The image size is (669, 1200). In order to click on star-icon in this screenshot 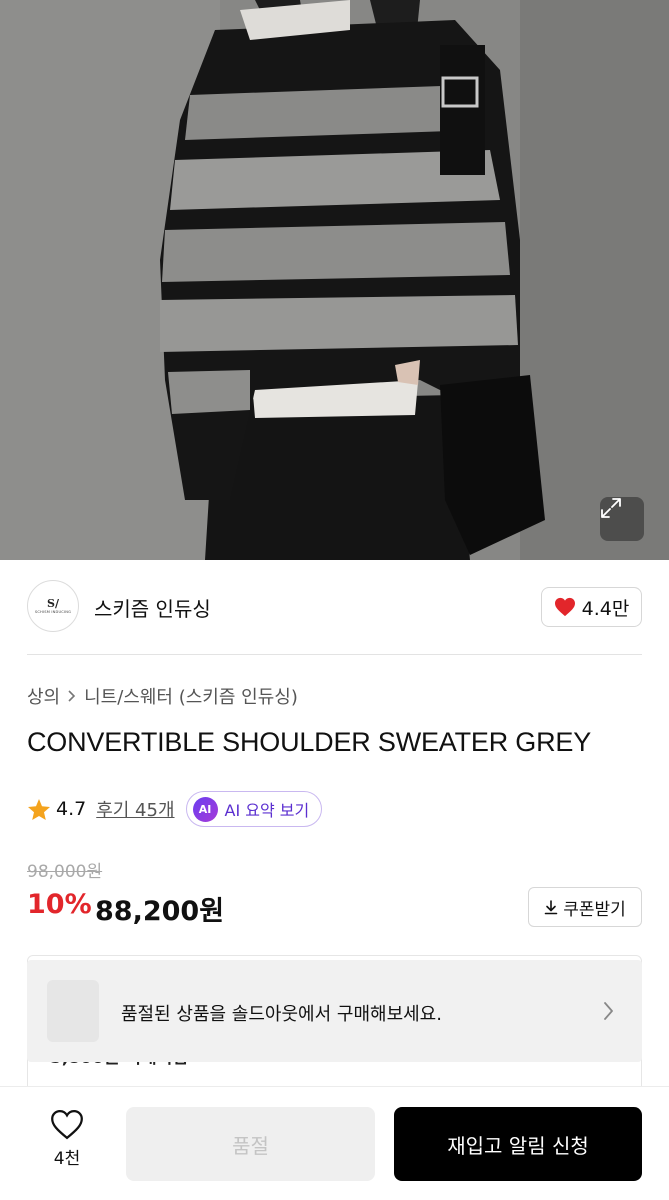, I will do `click(39, 809)`.